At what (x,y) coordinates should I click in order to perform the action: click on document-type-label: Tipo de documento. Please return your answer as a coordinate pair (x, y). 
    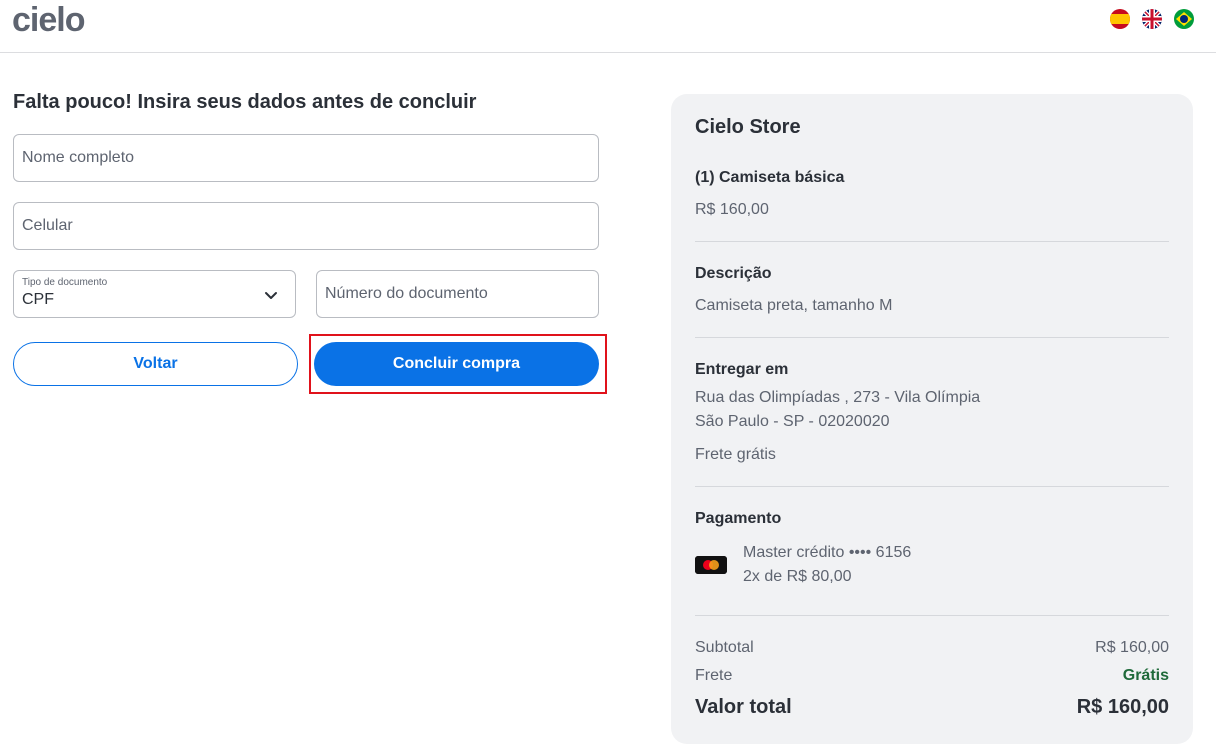
    Looking at the image, I should click on (65, 282).